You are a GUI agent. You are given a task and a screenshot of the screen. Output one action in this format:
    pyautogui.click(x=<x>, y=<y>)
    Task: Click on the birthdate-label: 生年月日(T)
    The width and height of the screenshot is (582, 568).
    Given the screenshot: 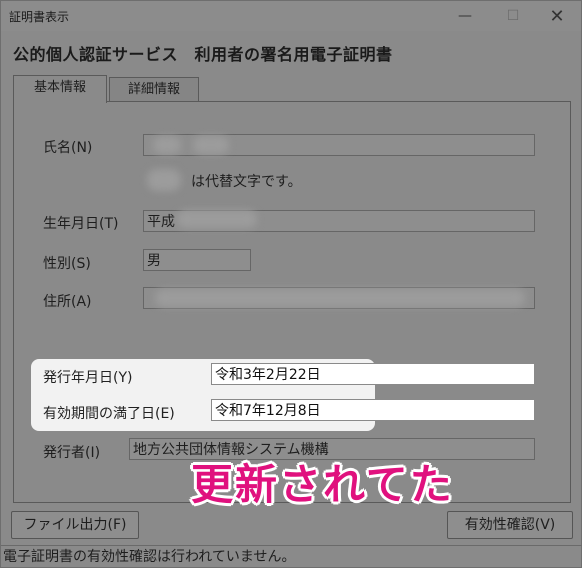 What is the action you would take?
    pyautogui.click(x=81, y=224)
    